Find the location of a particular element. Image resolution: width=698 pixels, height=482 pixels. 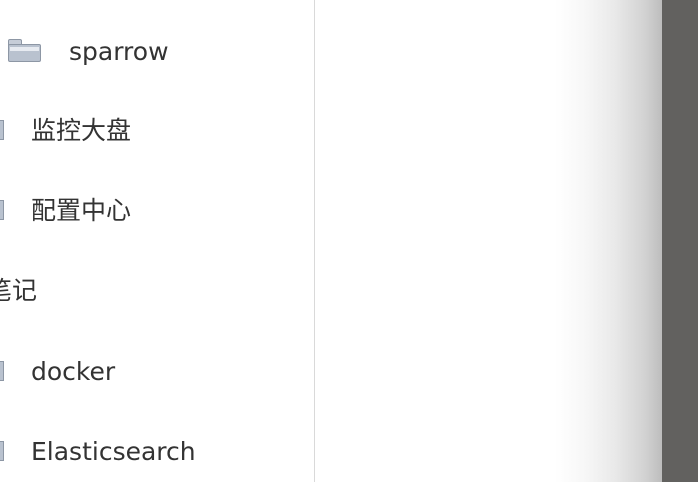

tree-item-label: 监控大盘 is located at coordinates (81, 130).